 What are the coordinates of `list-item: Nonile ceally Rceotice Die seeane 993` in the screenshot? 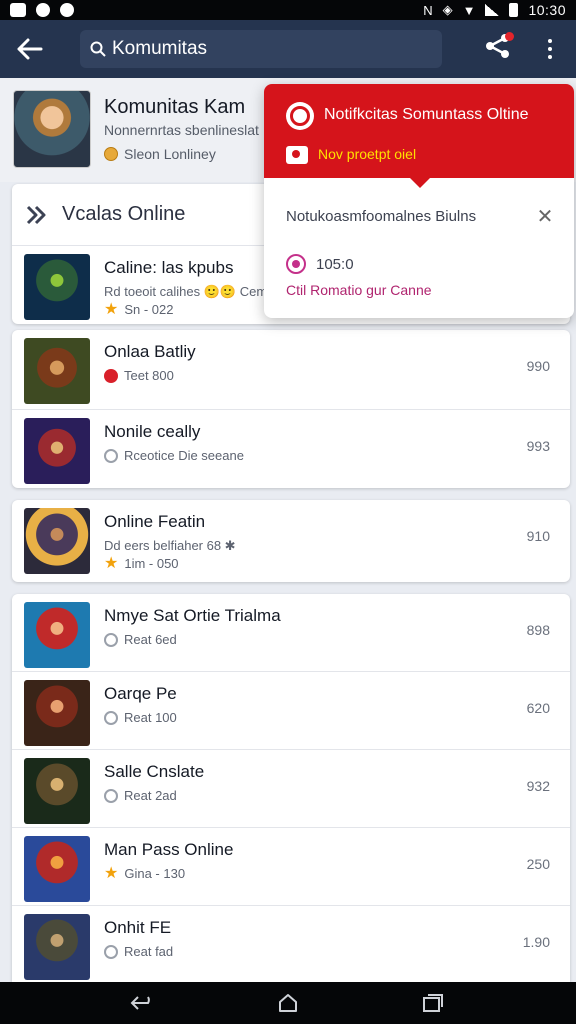 It's located at (291, 449).